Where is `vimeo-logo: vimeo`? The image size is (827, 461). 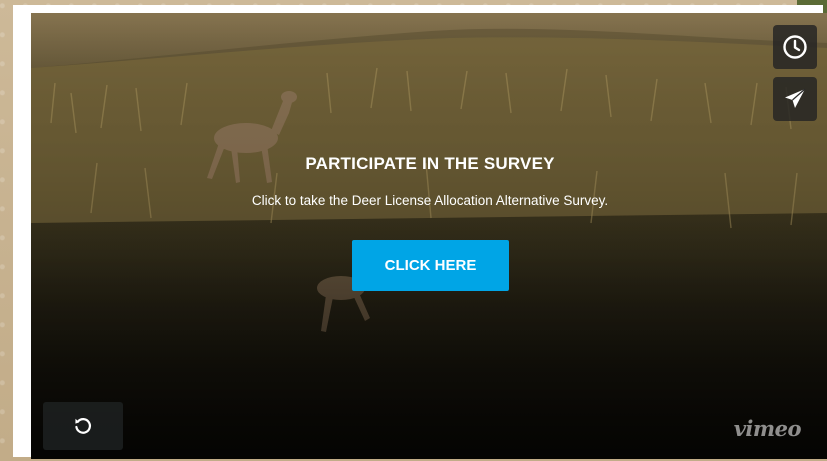
vimeo-logo: vimeo is located at coordinates (768, 428).